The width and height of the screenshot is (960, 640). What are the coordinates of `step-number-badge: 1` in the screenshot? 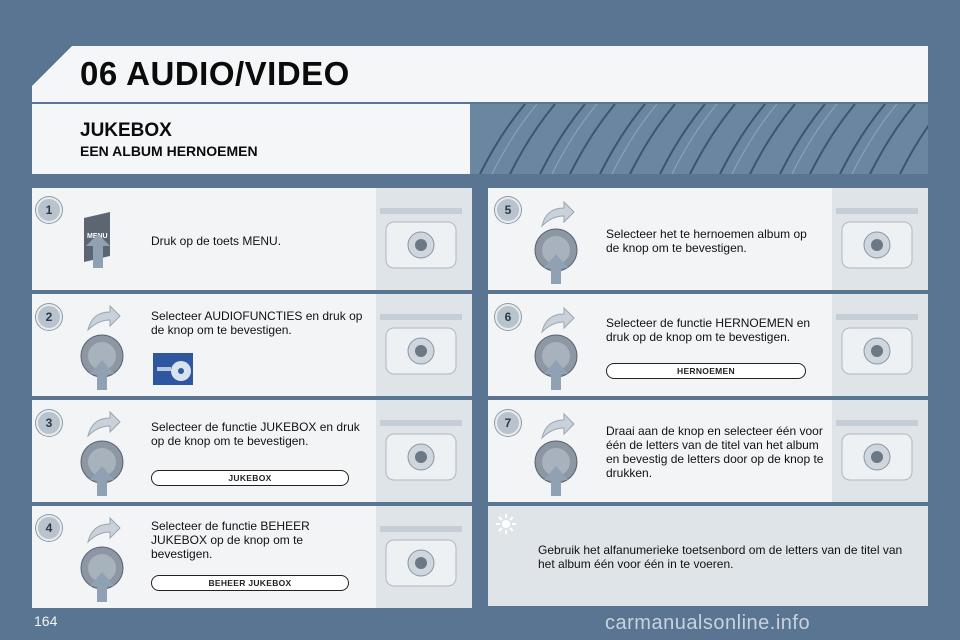 It's located at (49, 210).